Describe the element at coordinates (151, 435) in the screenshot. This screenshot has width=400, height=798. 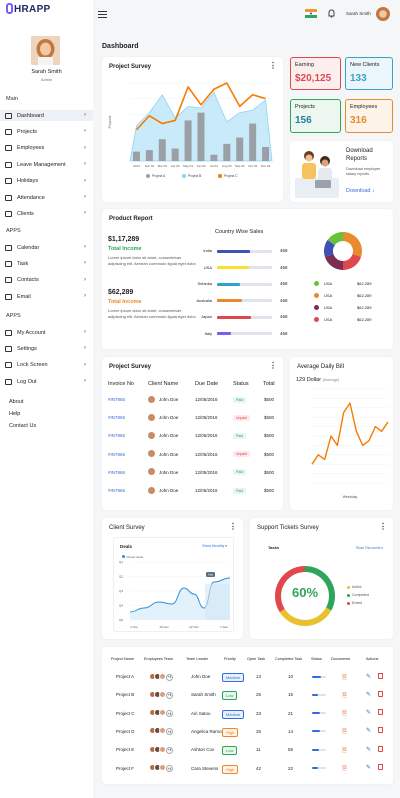
I see `client-avatar` at that location.